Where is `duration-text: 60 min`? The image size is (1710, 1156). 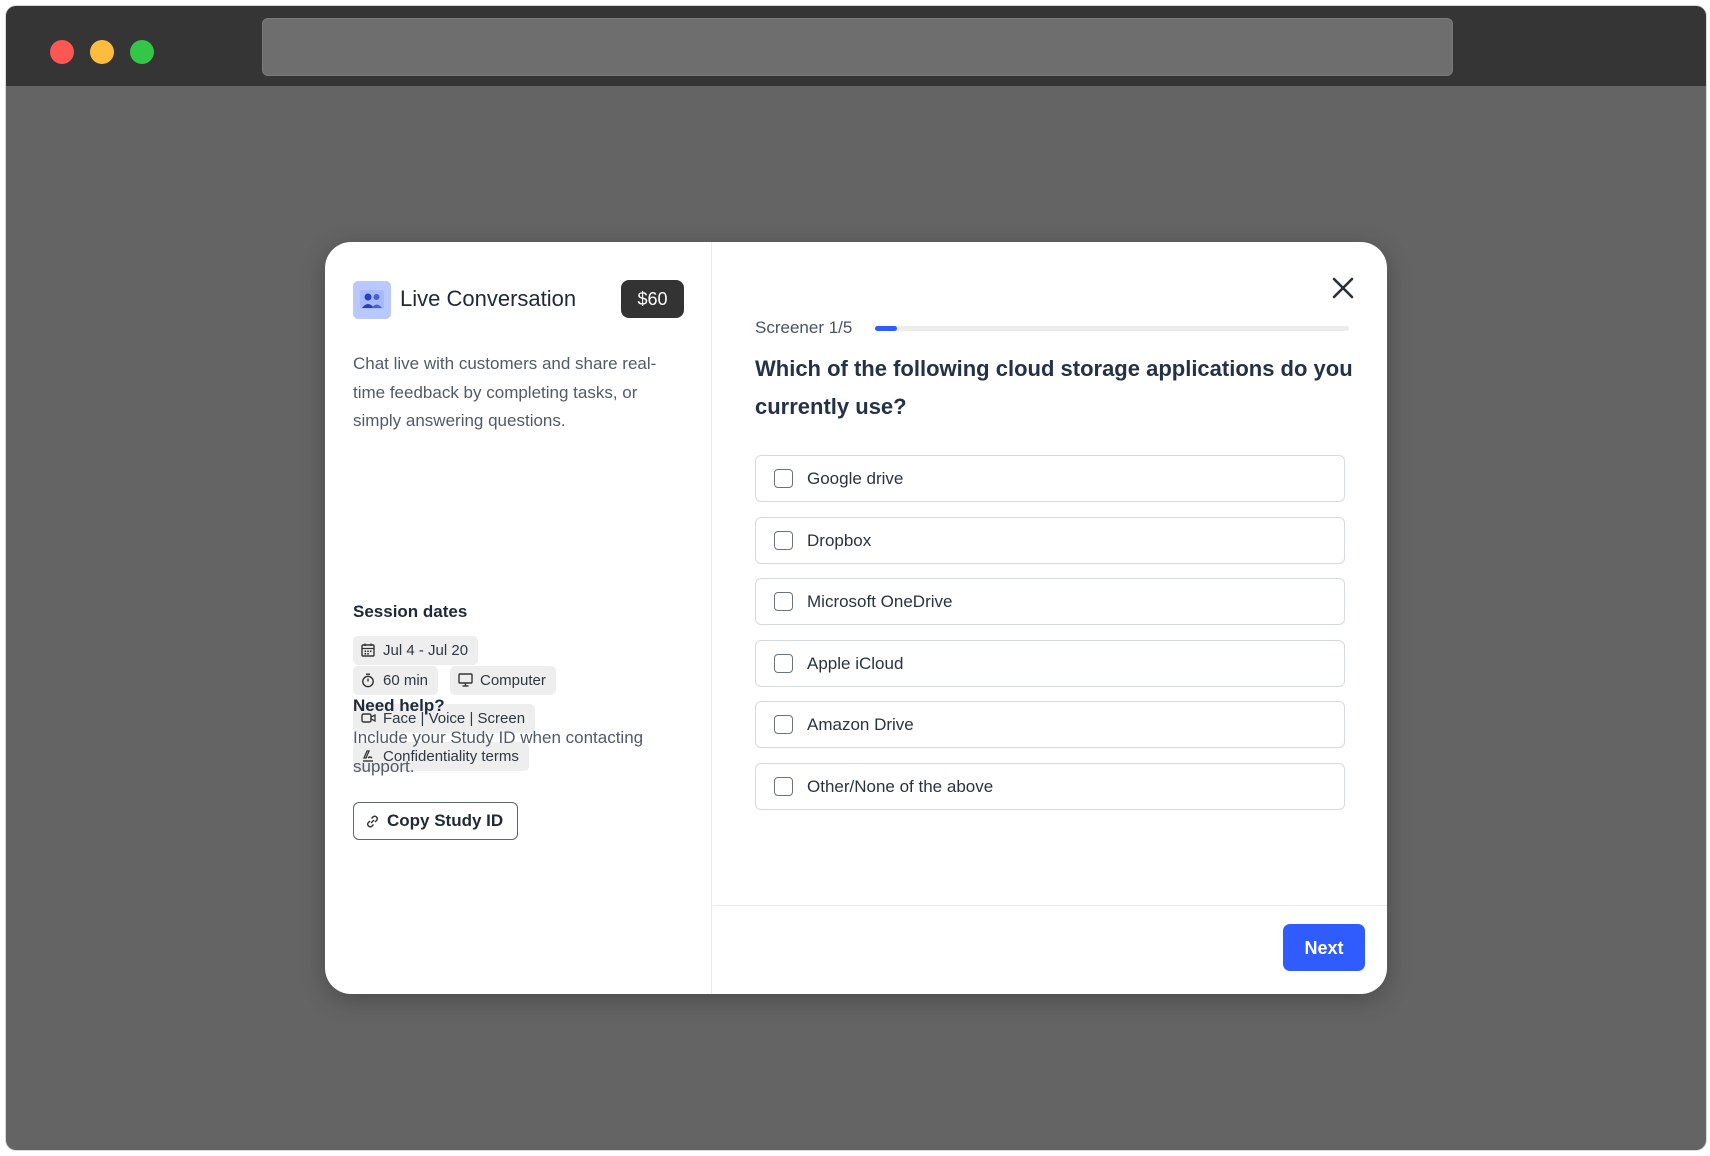 duration-text: 60 min is located at coordinates (406, 680).